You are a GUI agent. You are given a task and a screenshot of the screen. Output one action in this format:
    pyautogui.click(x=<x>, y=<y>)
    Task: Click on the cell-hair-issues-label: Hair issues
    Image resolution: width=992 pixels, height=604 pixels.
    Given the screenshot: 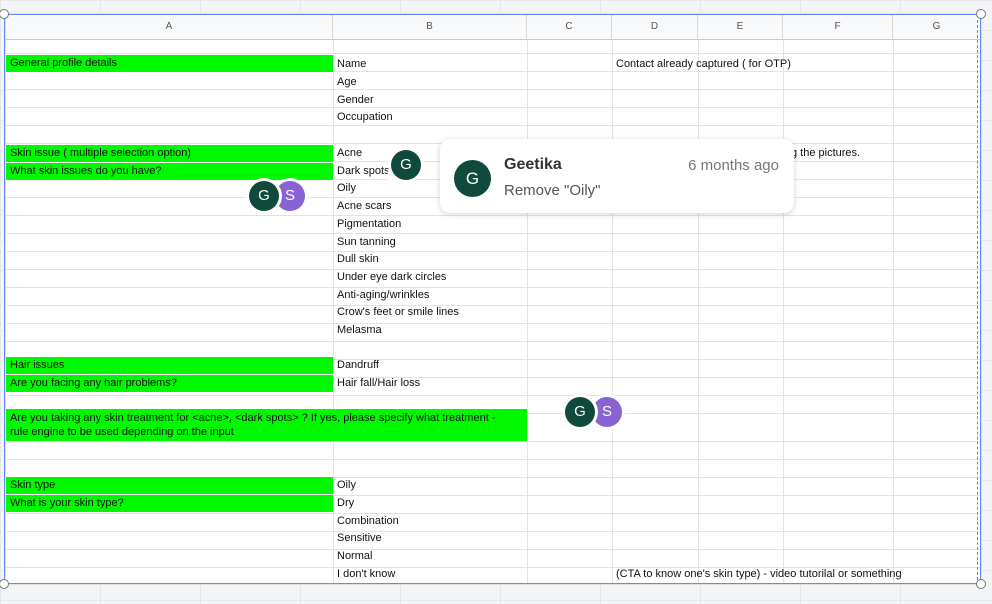 What is the action you would take?
    pyautogui.click(x=169, y=365)
    